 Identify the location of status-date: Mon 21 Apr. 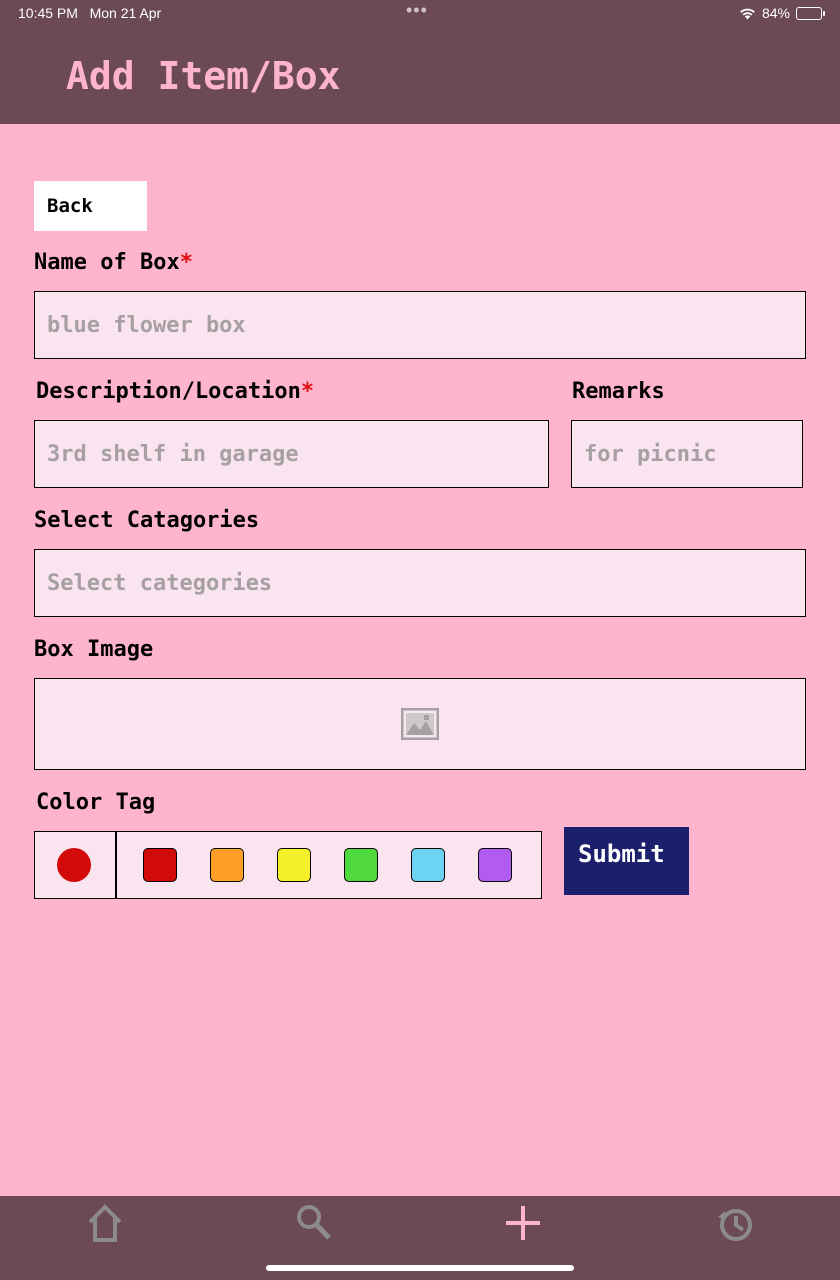
(125, 13).